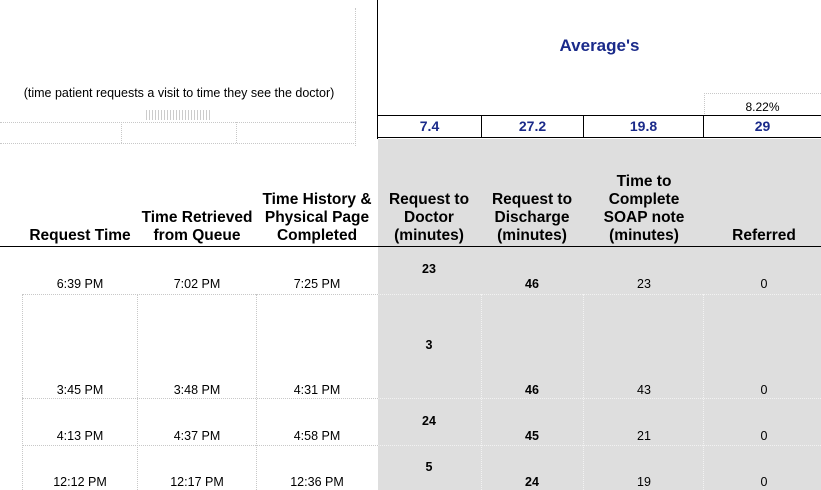  Describe the element at coordinates (80, 482) in the screenshot. I see `table-cell: 12:12 PM` at that location.